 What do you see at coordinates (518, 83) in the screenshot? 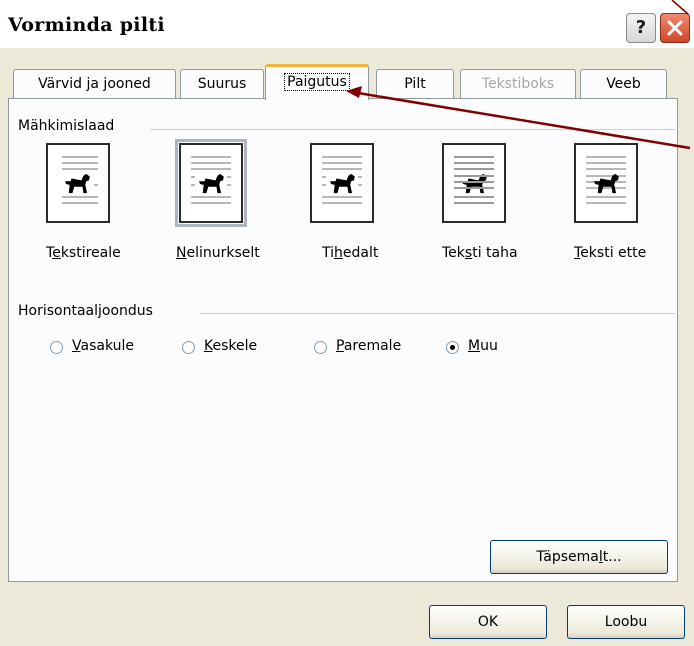
I see `tab-tekstiboks: Tekstiboks` at bounding box center [518, 83].